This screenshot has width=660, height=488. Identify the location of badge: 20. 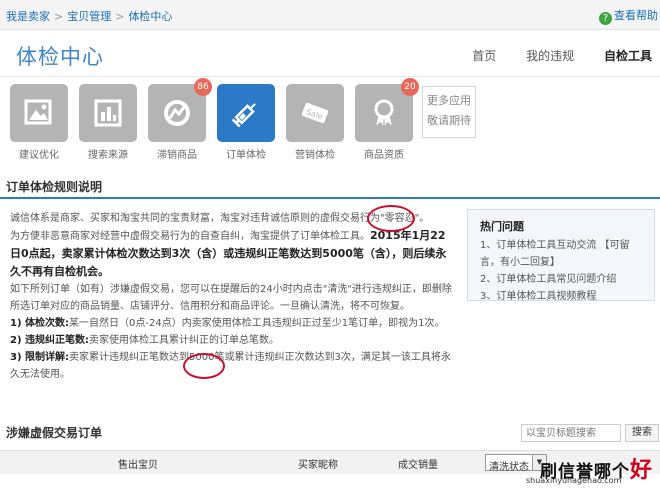
(410, 87).